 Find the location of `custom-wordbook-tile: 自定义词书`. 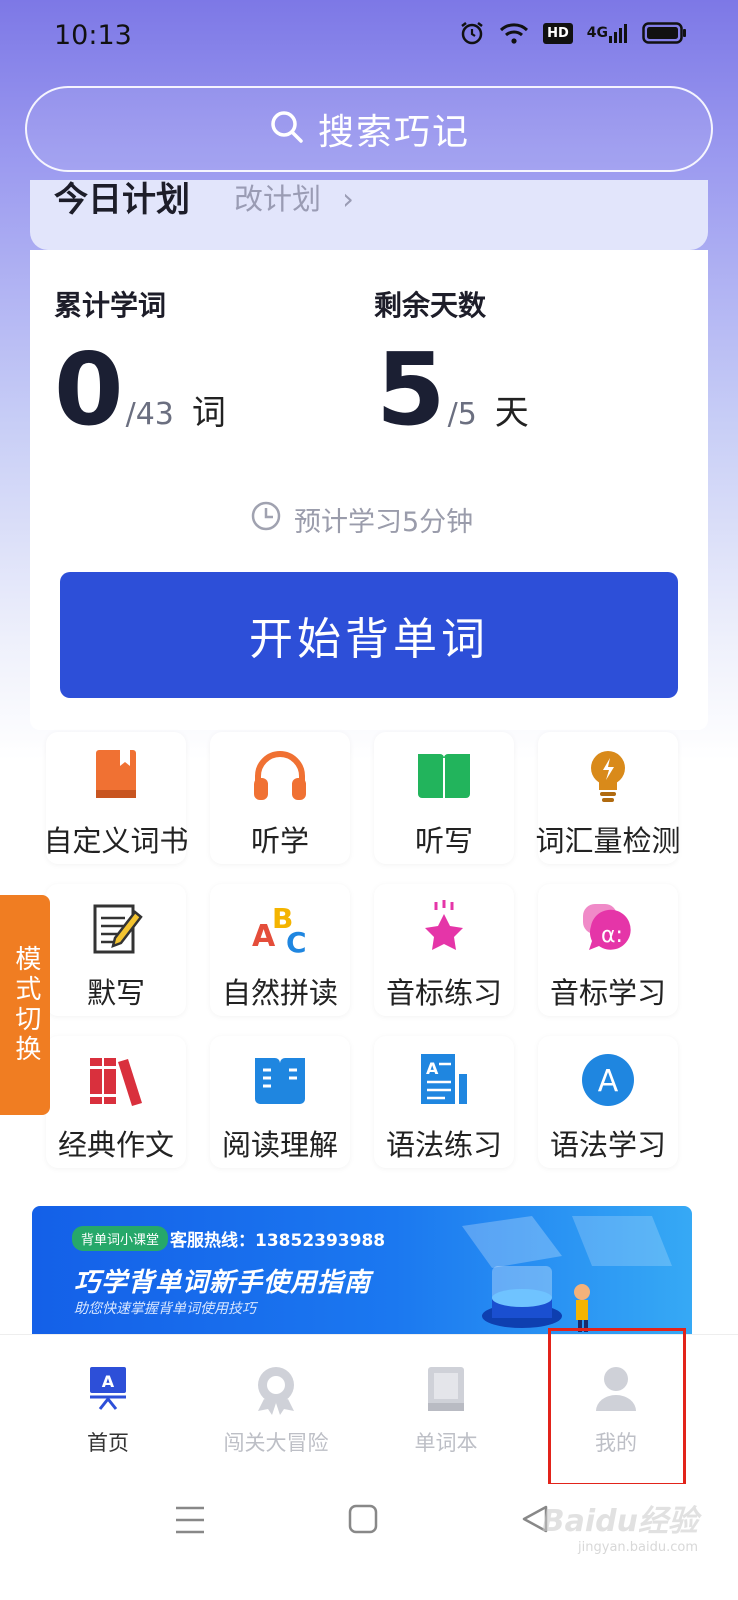

custom-wordbook-tile: 自定义词书 is located at coordinates (116, 798).